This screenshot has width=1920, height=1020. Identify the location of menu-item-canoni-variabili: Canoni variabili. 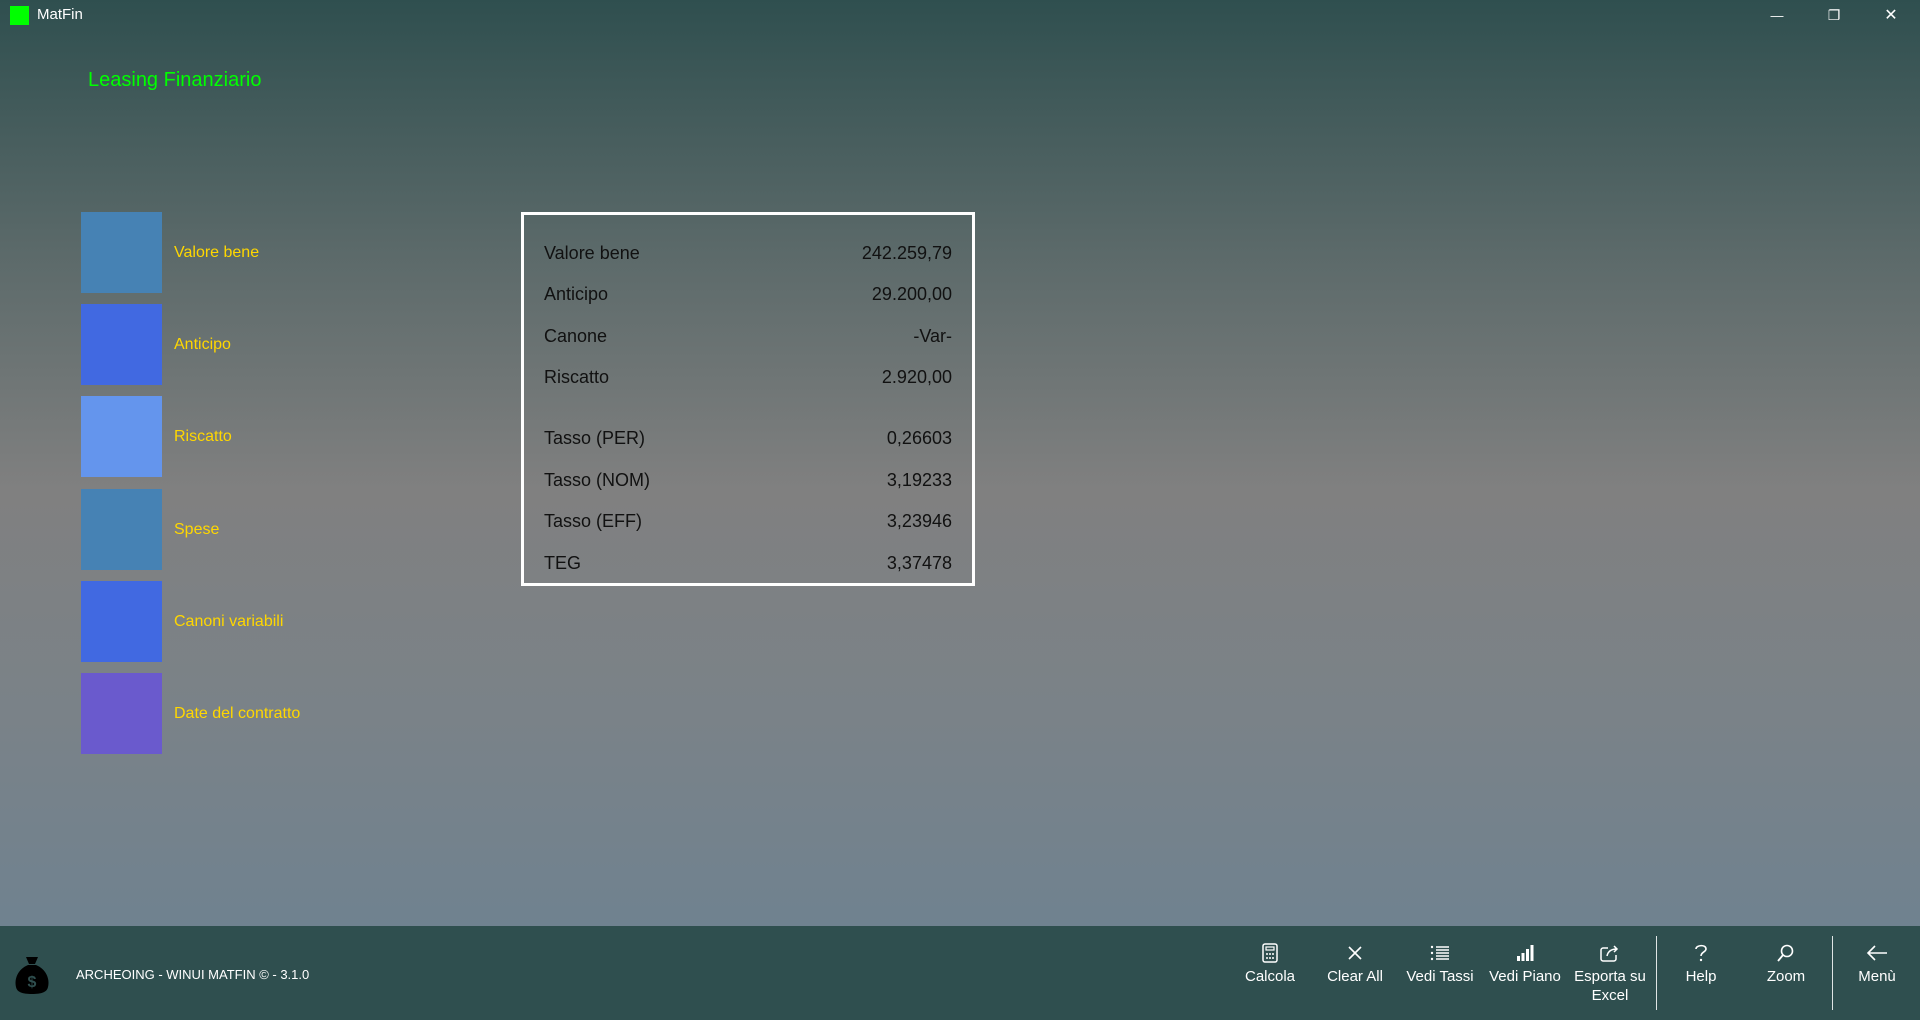
(281, 621).